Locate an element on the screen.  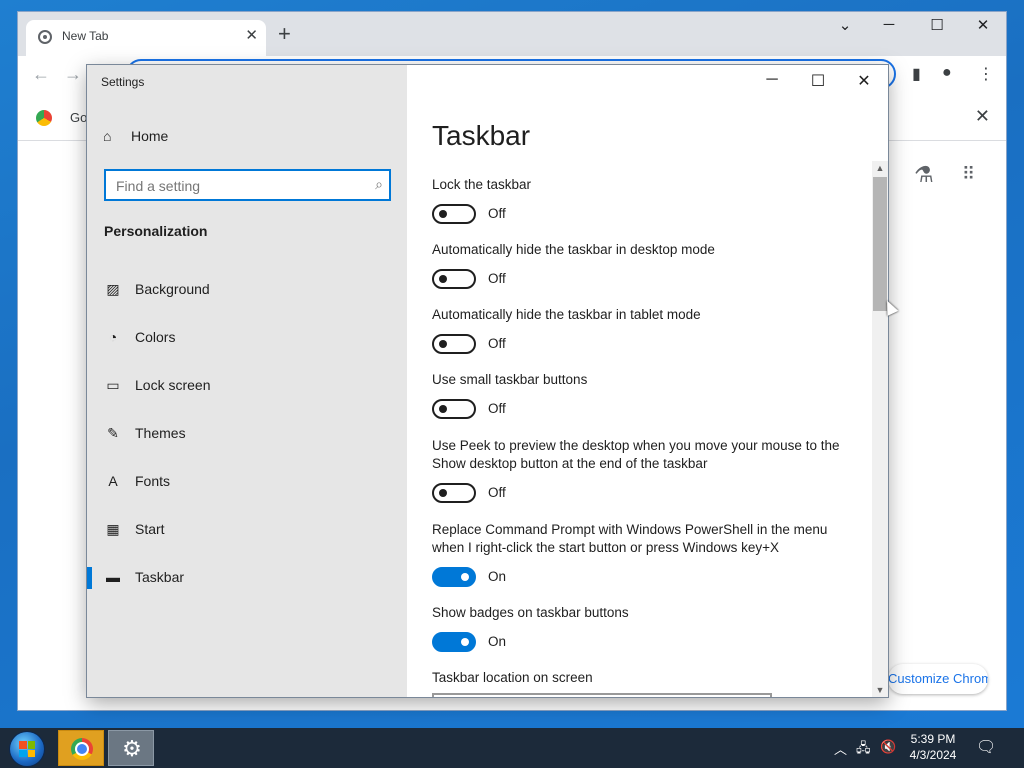
search-box: ⌕ is located at coordinates (247, 185).